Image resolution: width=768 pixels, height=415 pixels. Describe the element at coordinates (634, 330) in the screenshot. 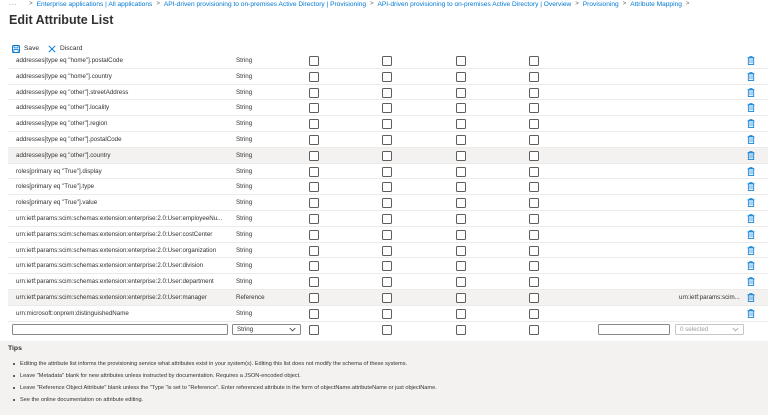

I see `reference-object-attribute-input` at that location.